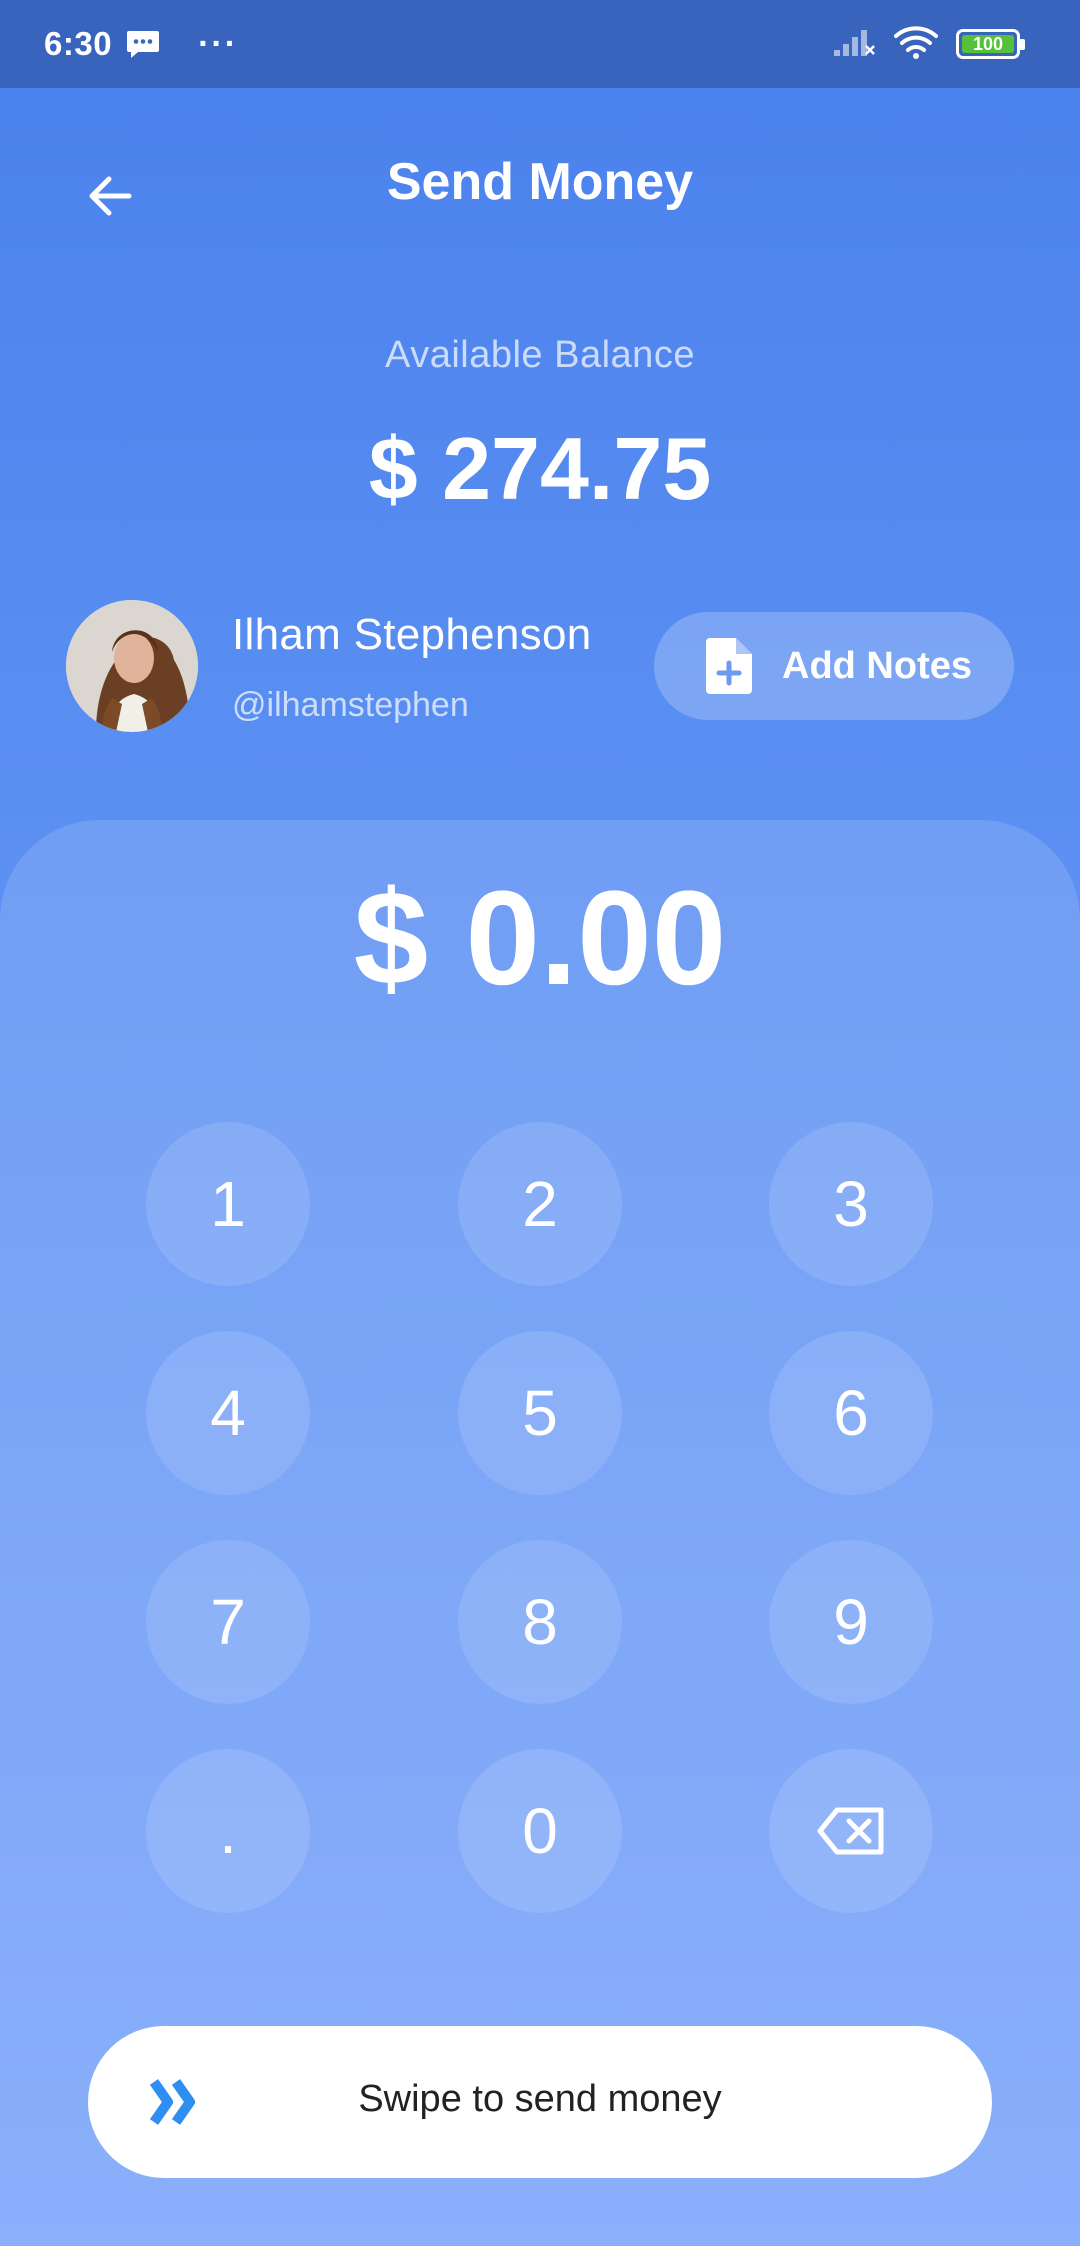 Image resolution: width=1080 pixels, height=2246 pixels. What do you see at coordinates (729, 666) in the screenshot?
I see `file-plus-icon` at bounding box center [729, 666].